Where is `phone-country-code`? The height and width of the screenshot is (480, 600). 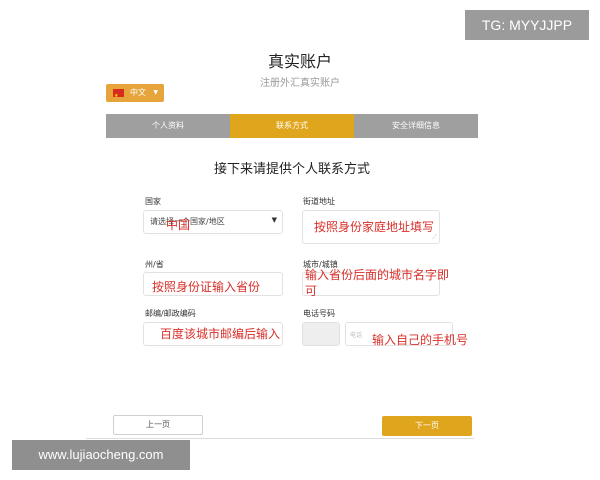 phone-country-code is located at coordinates (321, 334).